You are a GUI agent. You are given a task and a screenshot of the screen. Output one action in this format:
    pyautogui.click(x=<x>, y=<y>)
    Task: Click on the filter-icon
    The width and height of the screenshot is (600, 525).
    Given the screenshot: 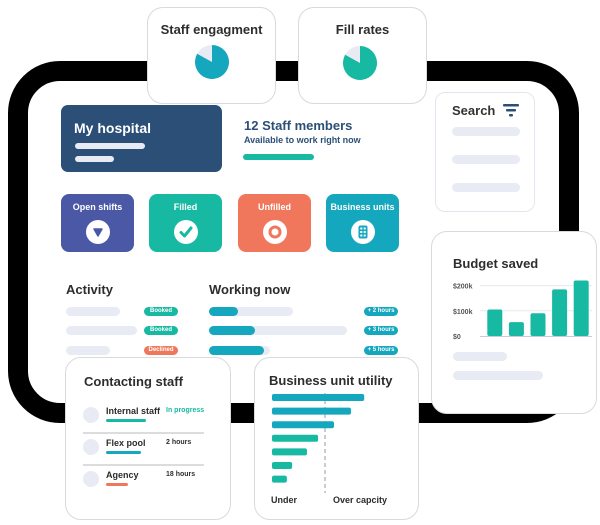 What is the action you would take?
    pyautogui.click(x=511, y=110)
    